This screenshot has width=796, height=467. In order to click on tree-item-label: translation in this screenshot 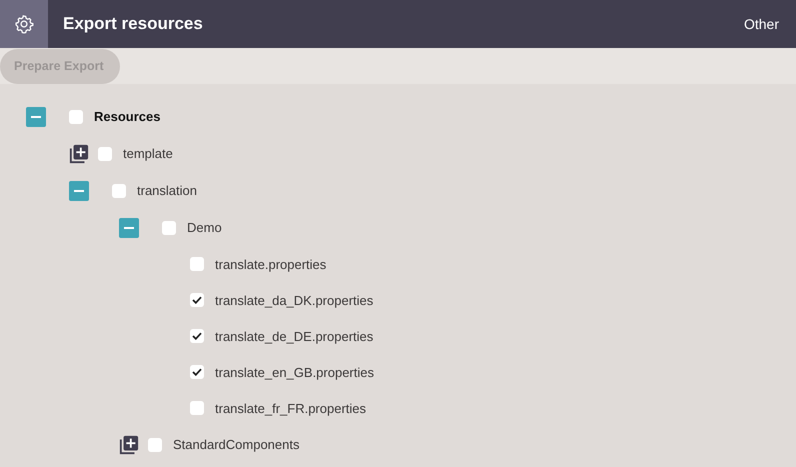, I will do `click(167, 190)`.